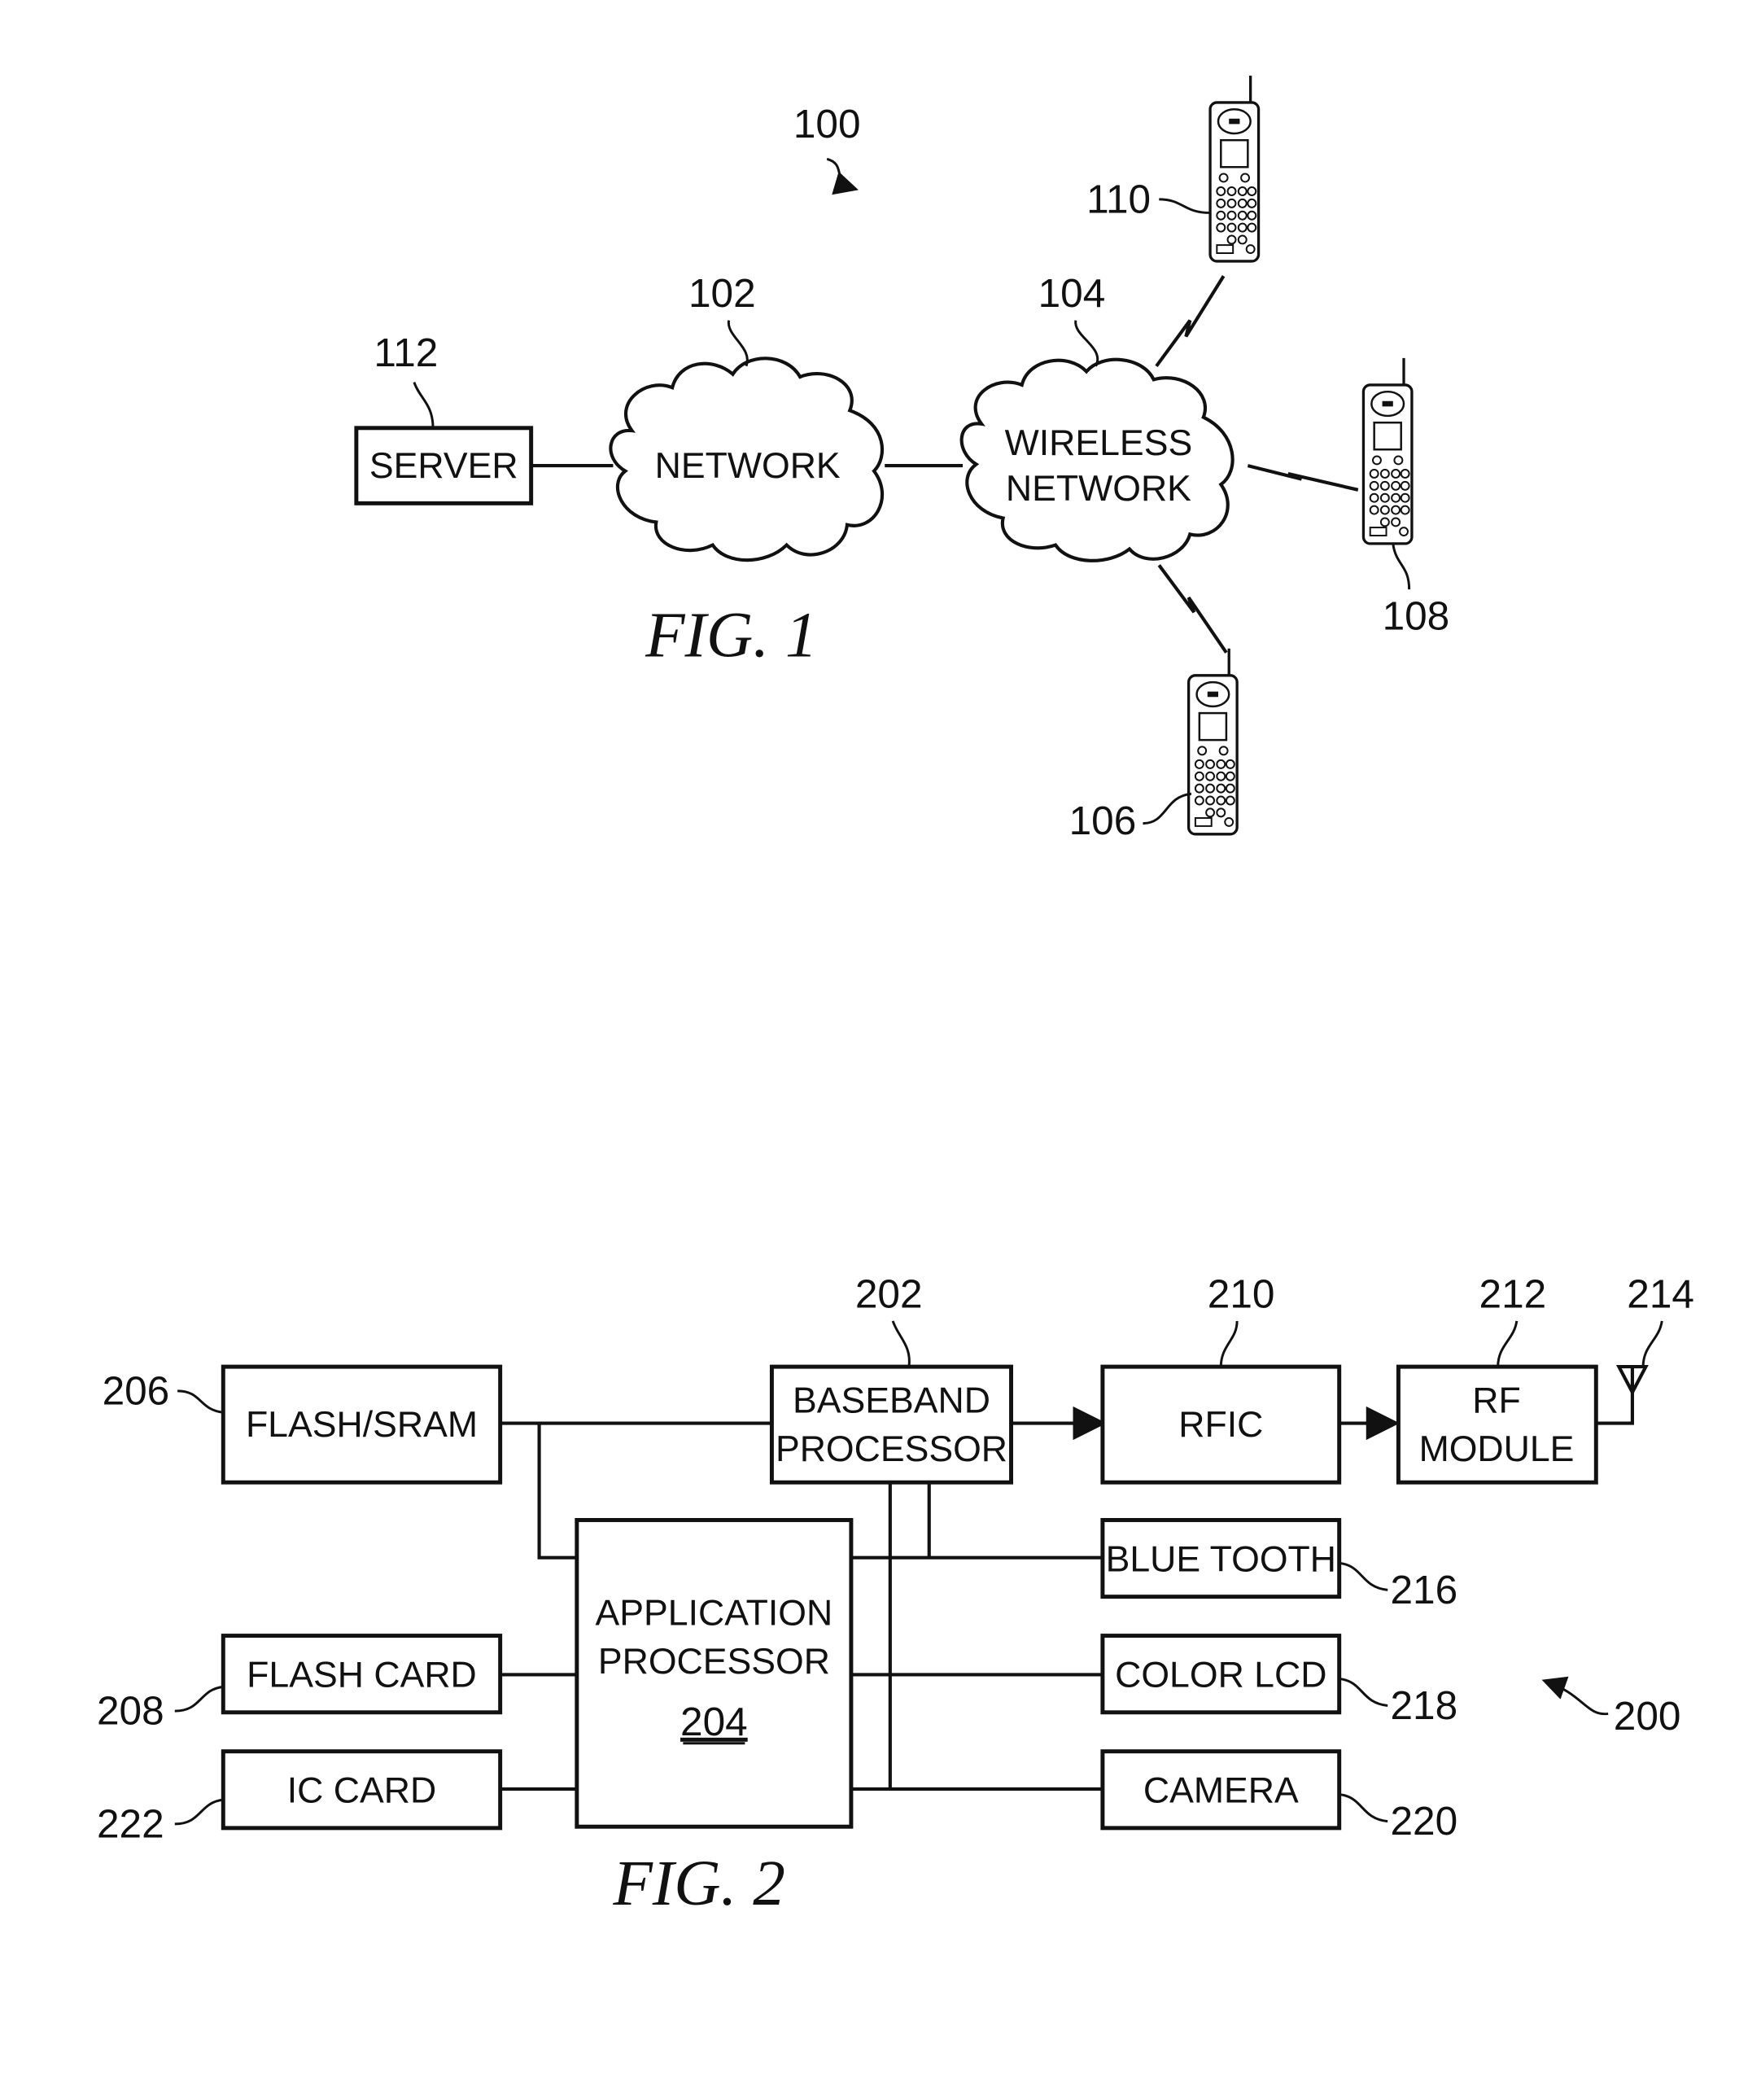 The image size is (1748, 2100). What do you see at coordinates (698, 1884) in the screenshot?
I see `figure-2-caption: FIG. 2` at bounding box center [698, 1884].